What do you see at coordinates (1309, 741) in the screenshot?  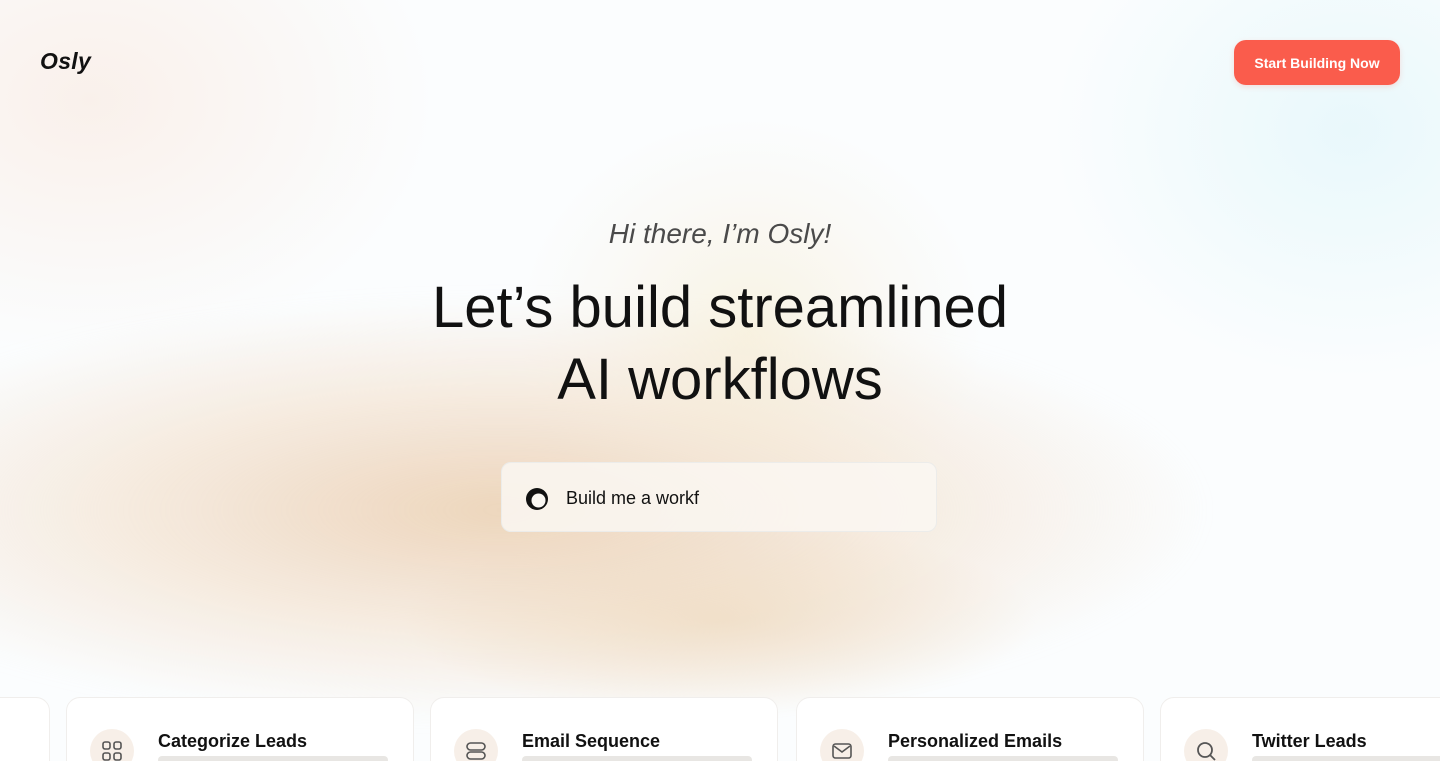 I see `card-title: Twitter Leads` at bounding box center [1309, 741].